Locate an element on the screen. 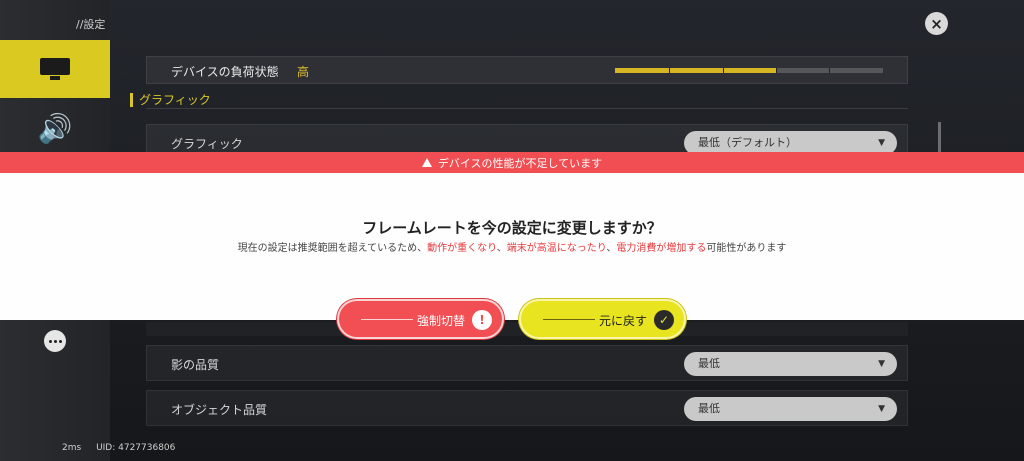 This screenshot has height=461, width=1024. sidebar-item-more is located at coordinates (55, 341).